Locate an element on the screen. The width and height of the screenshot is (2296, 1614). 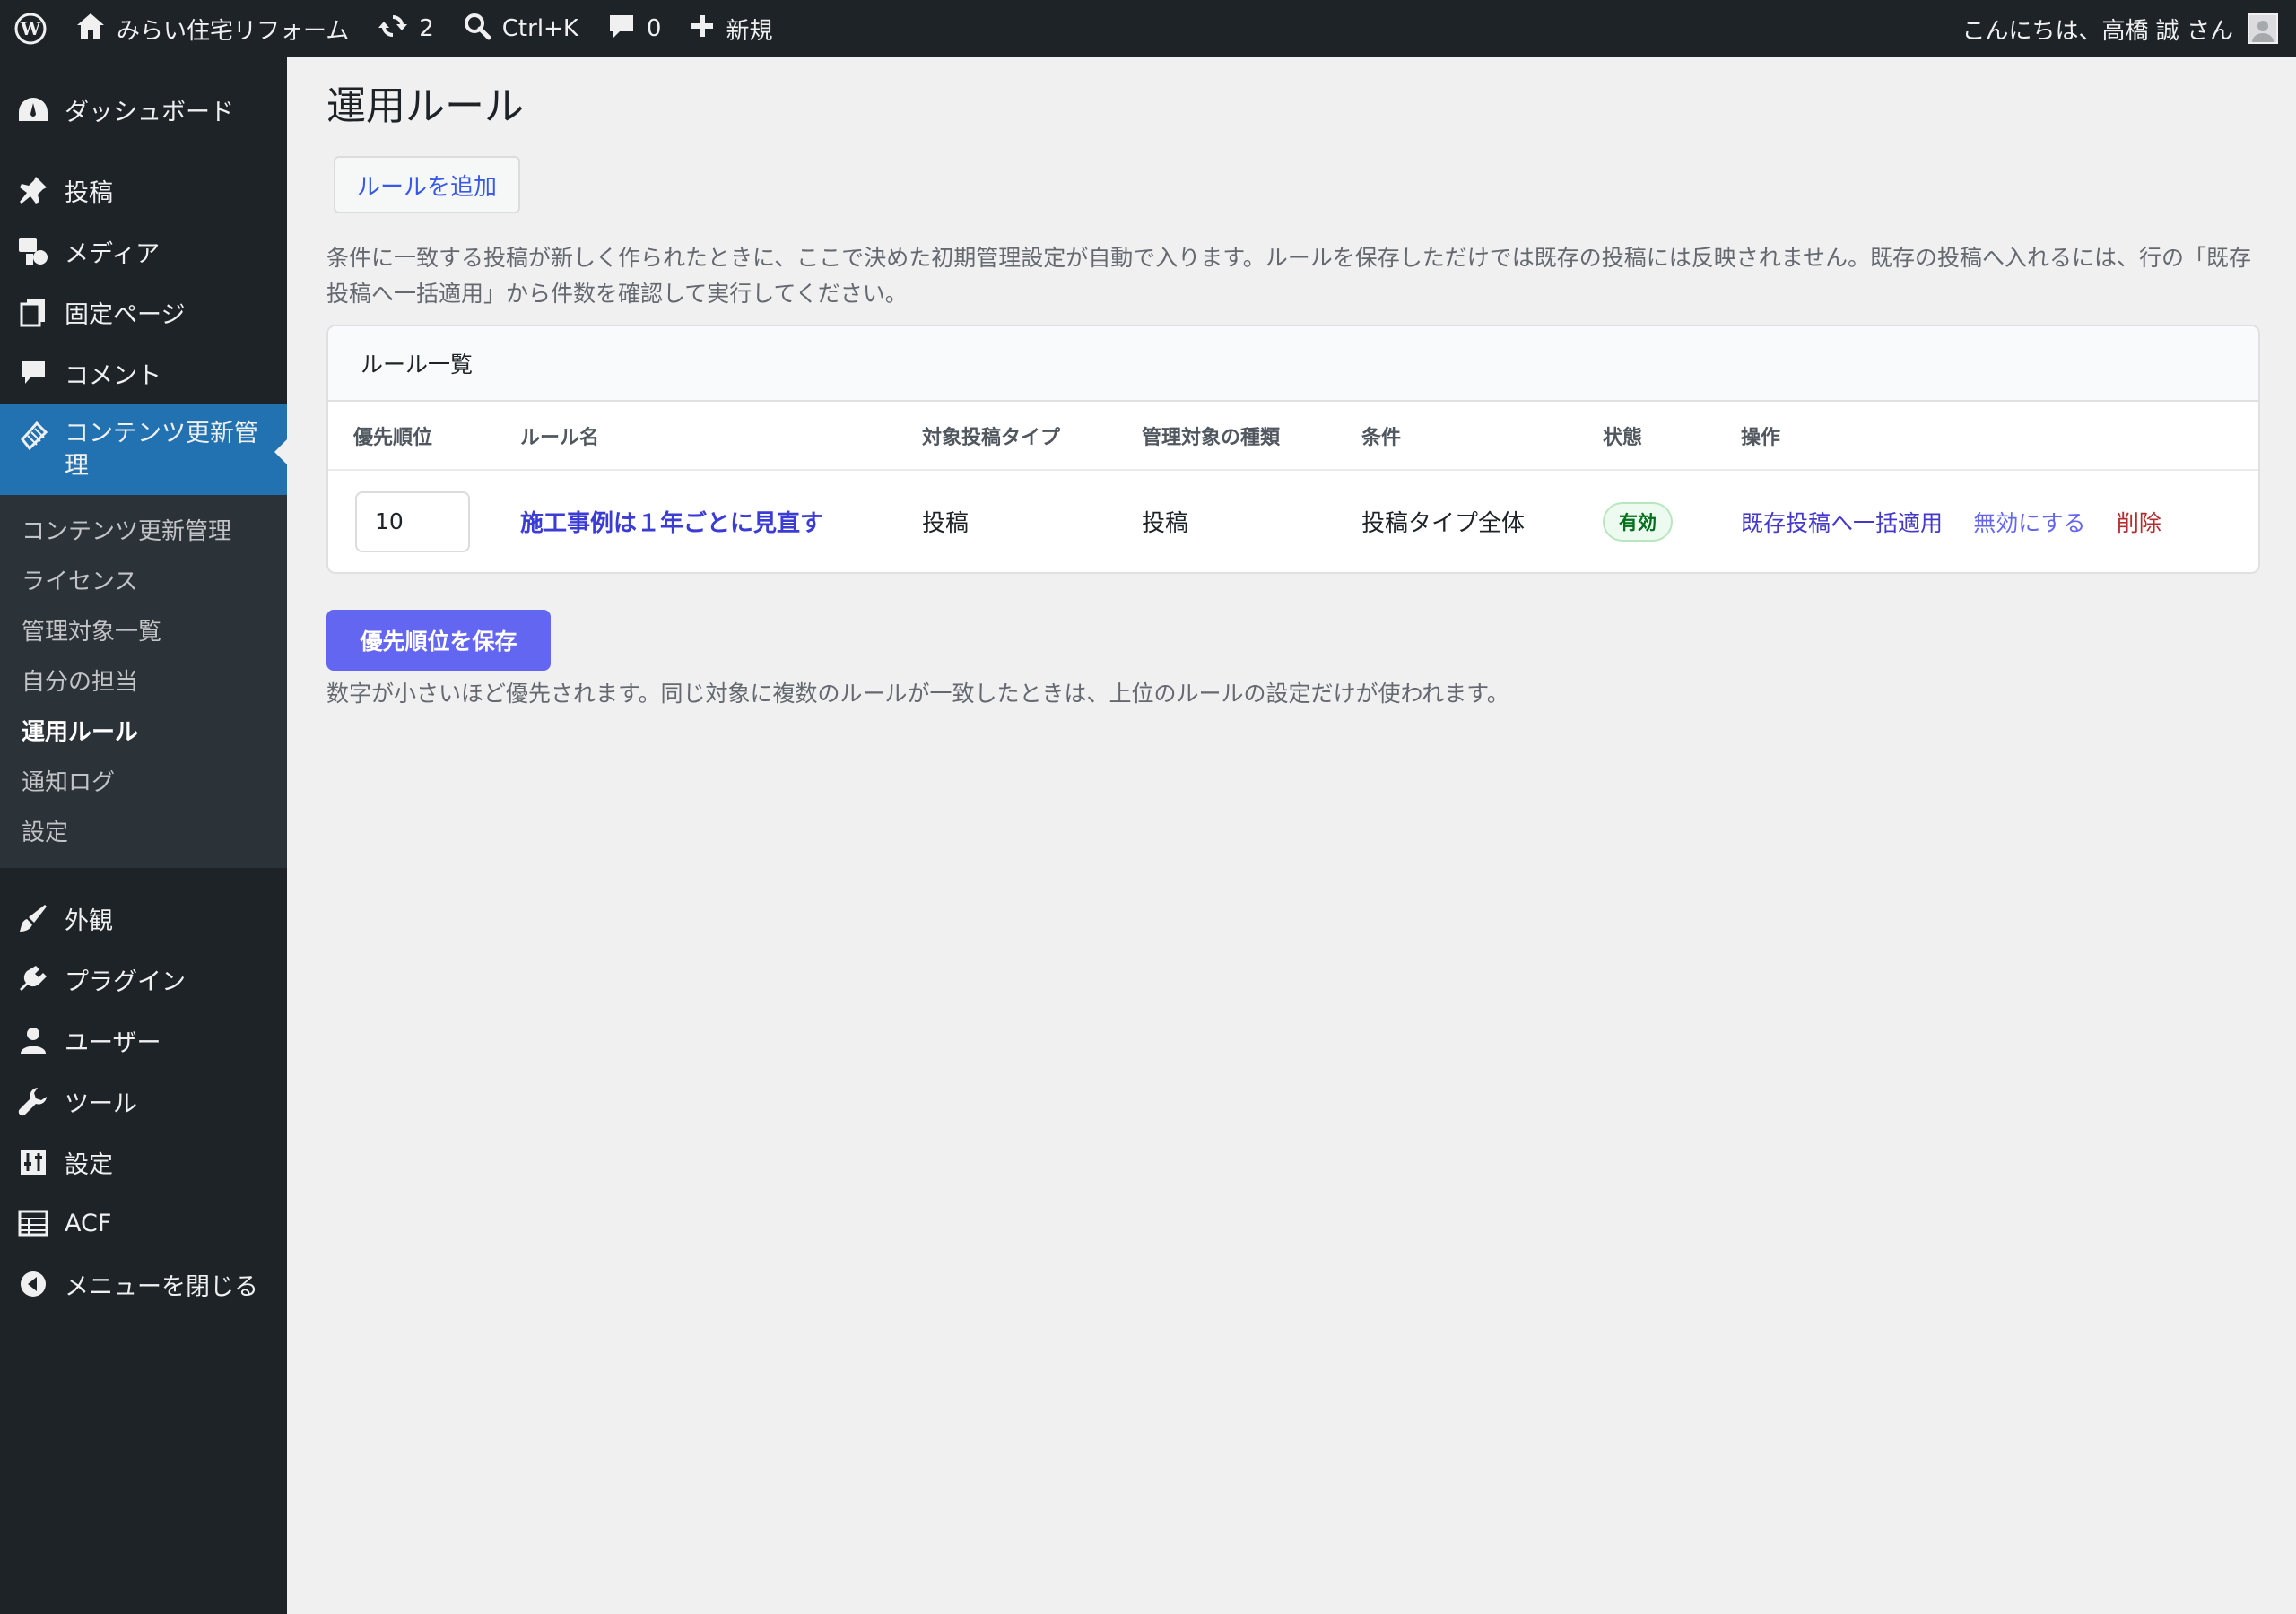
col-post-type: 対象投稿タイプ is located at coordinates (1032, 436).